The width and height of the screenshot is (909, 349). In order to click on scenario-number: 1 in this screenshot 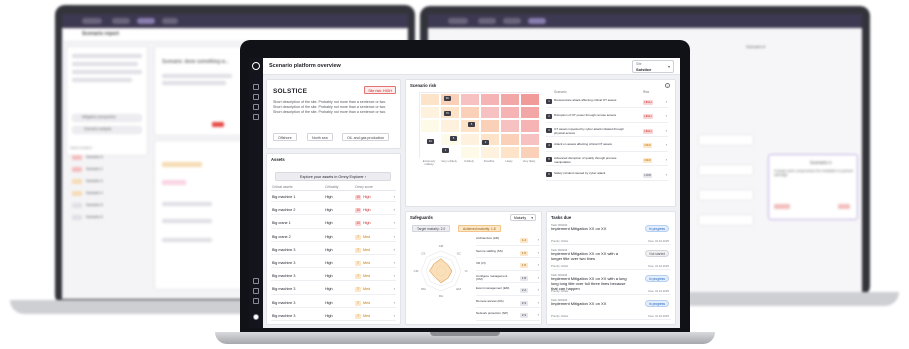, I will do `click(549, 101)`.